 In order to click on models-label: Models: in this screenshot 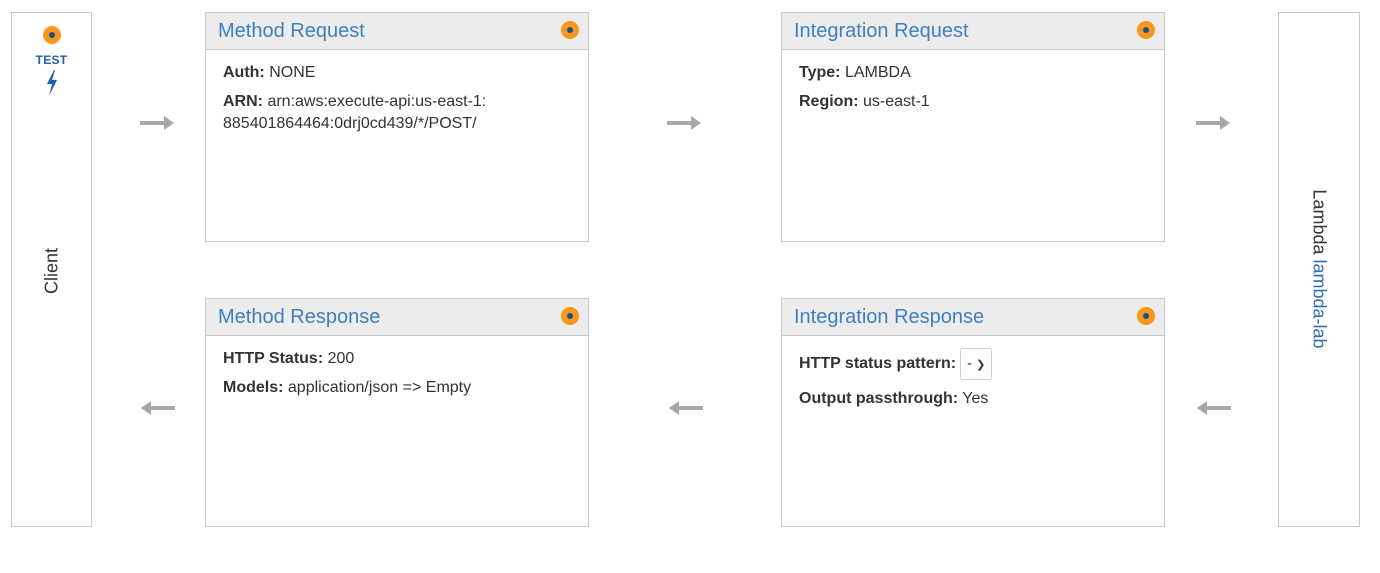, I will do `click(253, 387)`.